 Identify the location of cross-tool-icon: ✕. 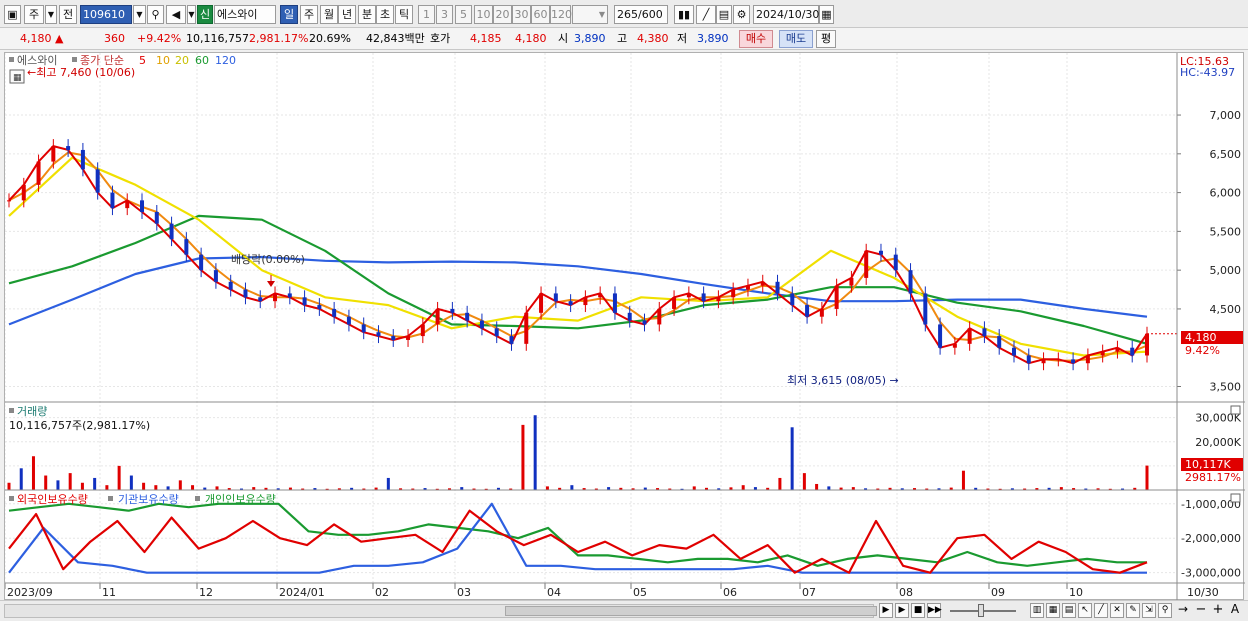
(1117, 610).